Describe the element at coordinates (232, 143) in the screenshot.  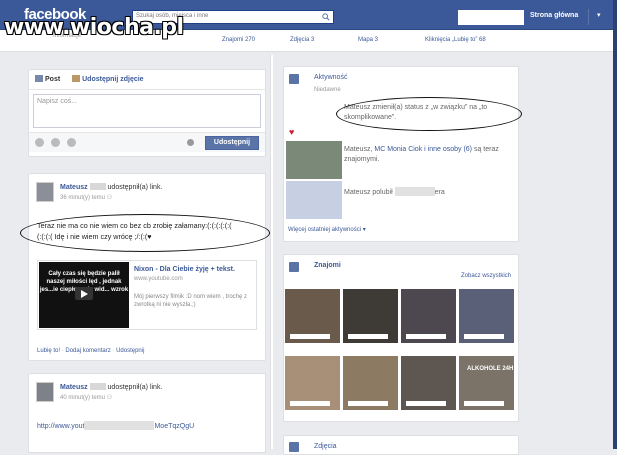
I see `share-button: Udostępnij` at that location.